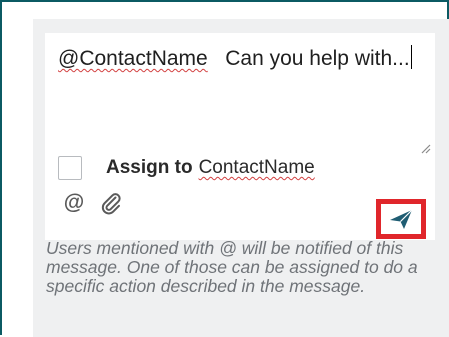 The image size is (449, 337). I want to click on send-button-highlight, so click(401, 219).